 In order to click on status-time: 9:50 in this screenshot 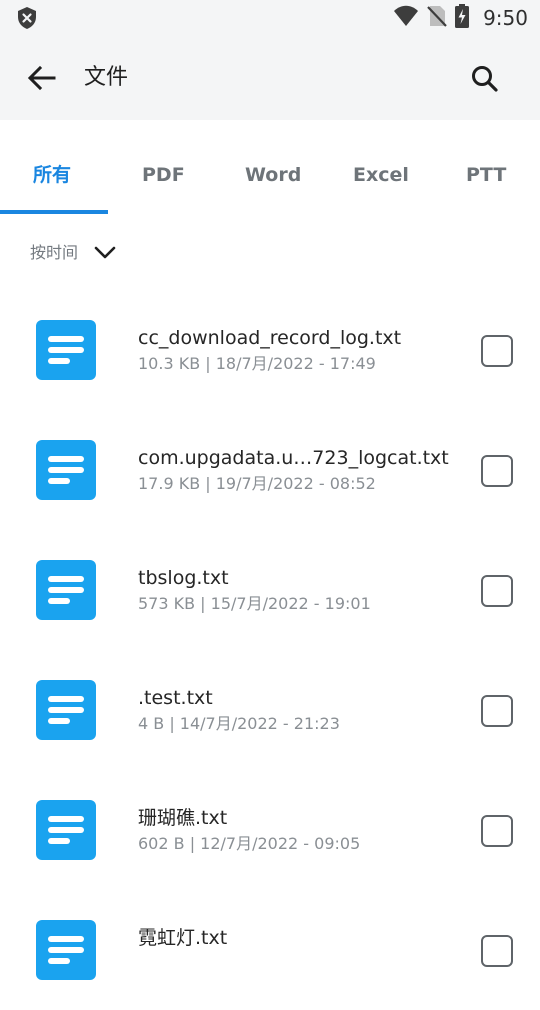, I will do `click(505, 18)`.